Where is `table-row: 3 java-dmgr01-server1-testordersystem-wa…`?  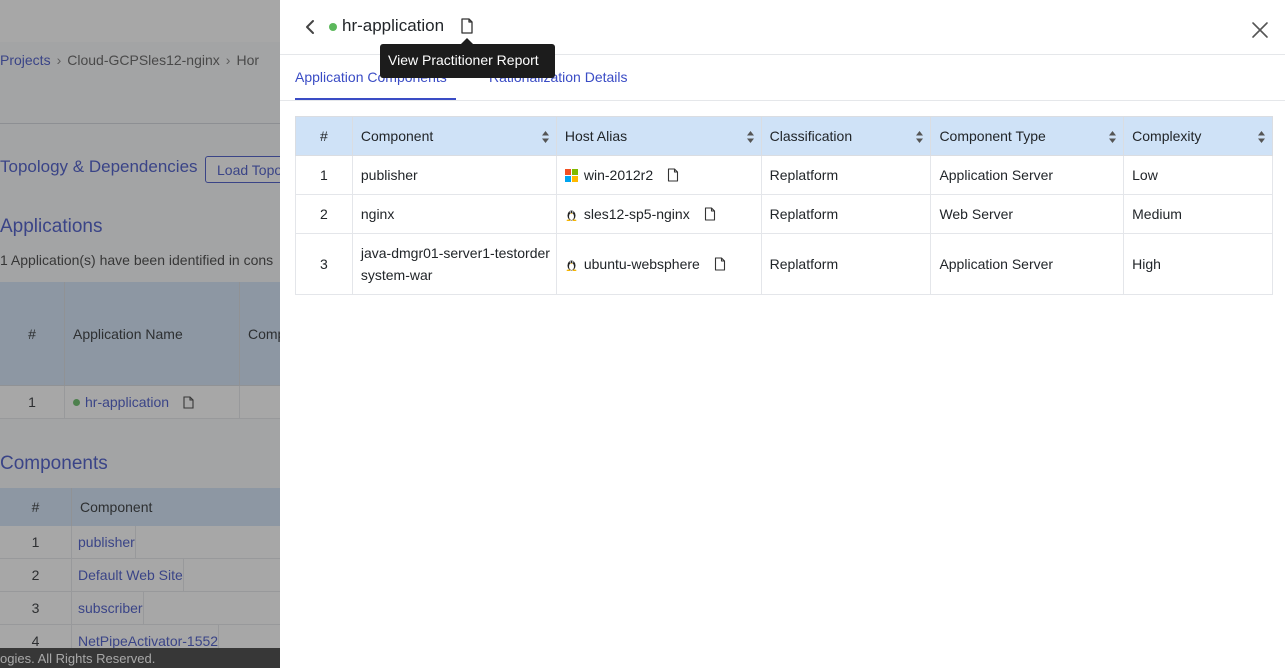
table-row: 3 java-dmgr01-server1-testordersystem-wa… is located at coordinates (784, 264).